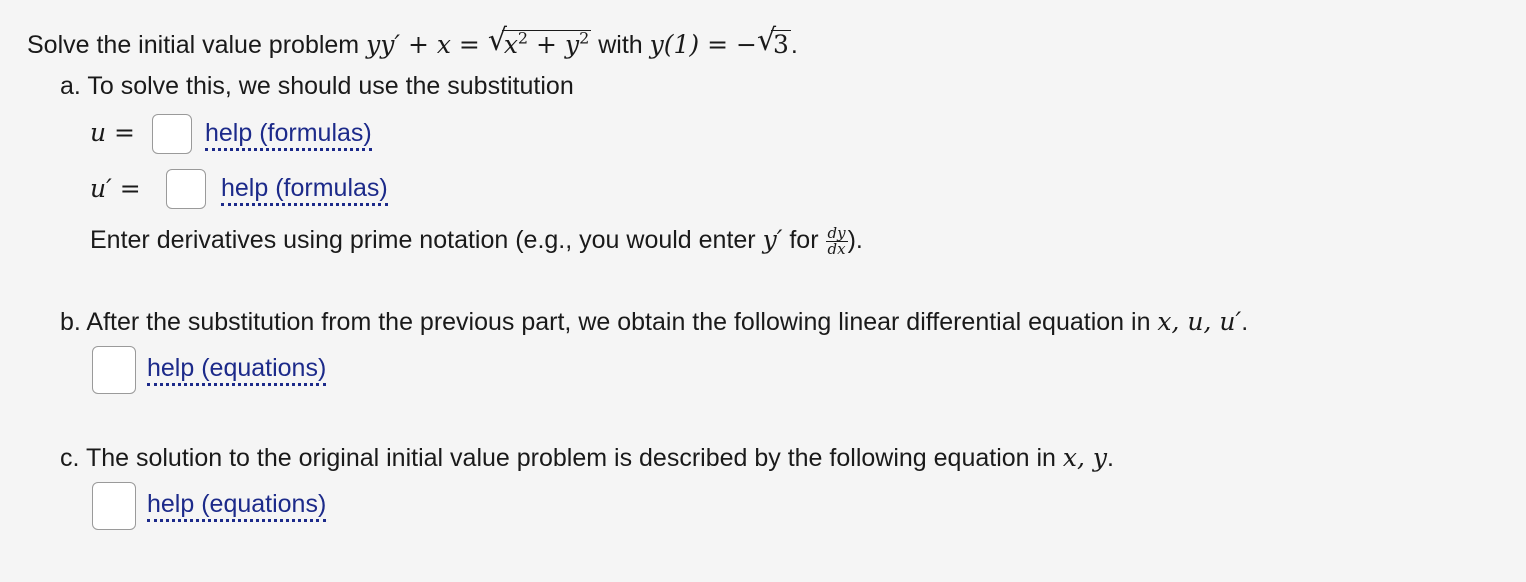 The height and width of the screenshot is (582, 1526). What do you see at coordinates (115, 188) in the screenshot?
I see `uprime-label: u′ =` at bounding box center [115, 188].